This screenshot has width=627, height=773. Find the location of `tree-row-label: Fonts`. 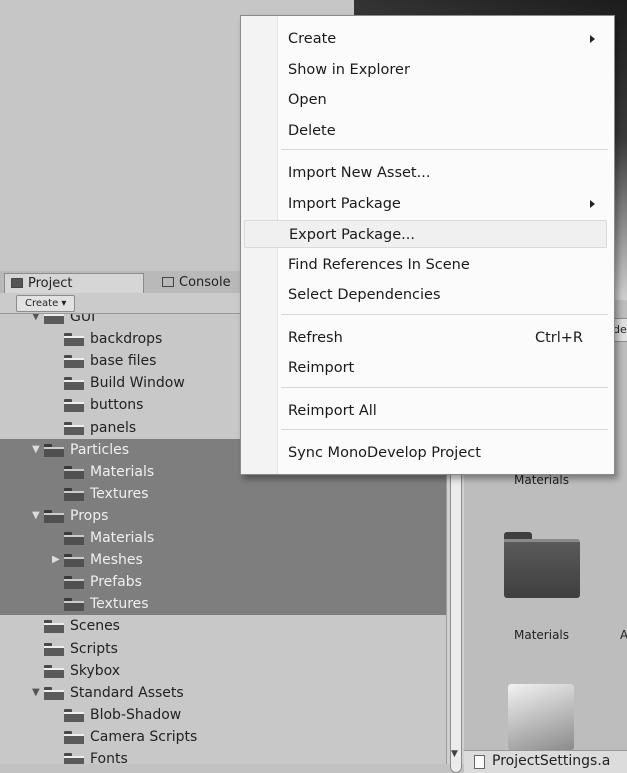

tree-row-label: Fonts is located at coordinates (109, 757).